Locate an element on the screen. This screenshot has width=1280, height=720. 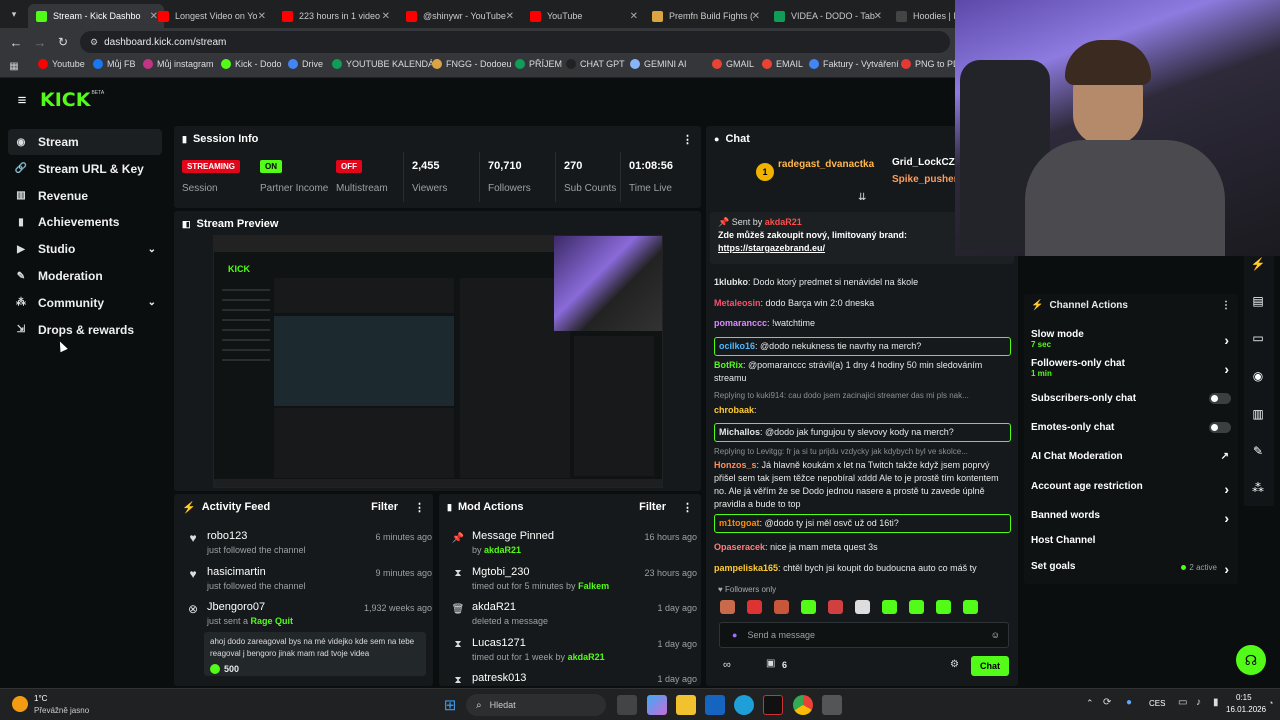
chat-settings-icon: ⚙ is located at coordinates (954, 664).